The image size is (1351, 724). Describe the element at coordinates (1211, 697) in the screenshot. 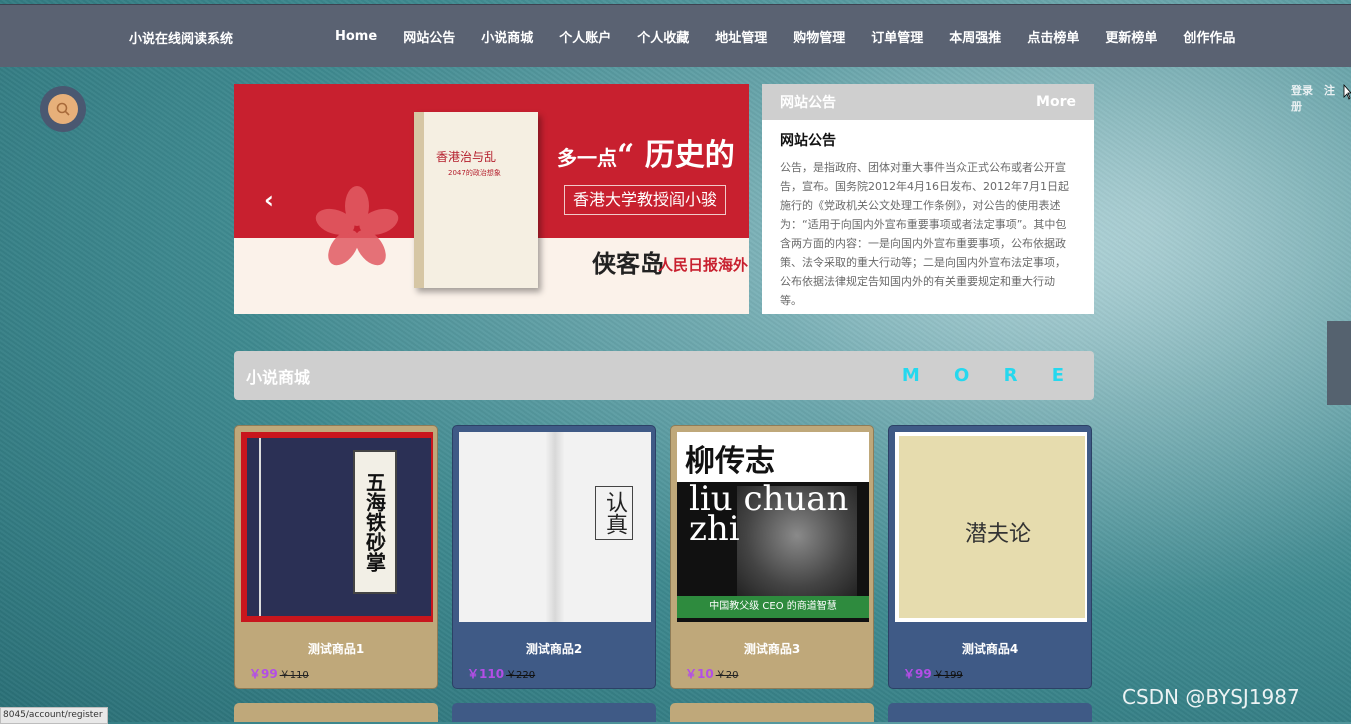

I see `watermark: CSDN @BYSJ1987` at that location.